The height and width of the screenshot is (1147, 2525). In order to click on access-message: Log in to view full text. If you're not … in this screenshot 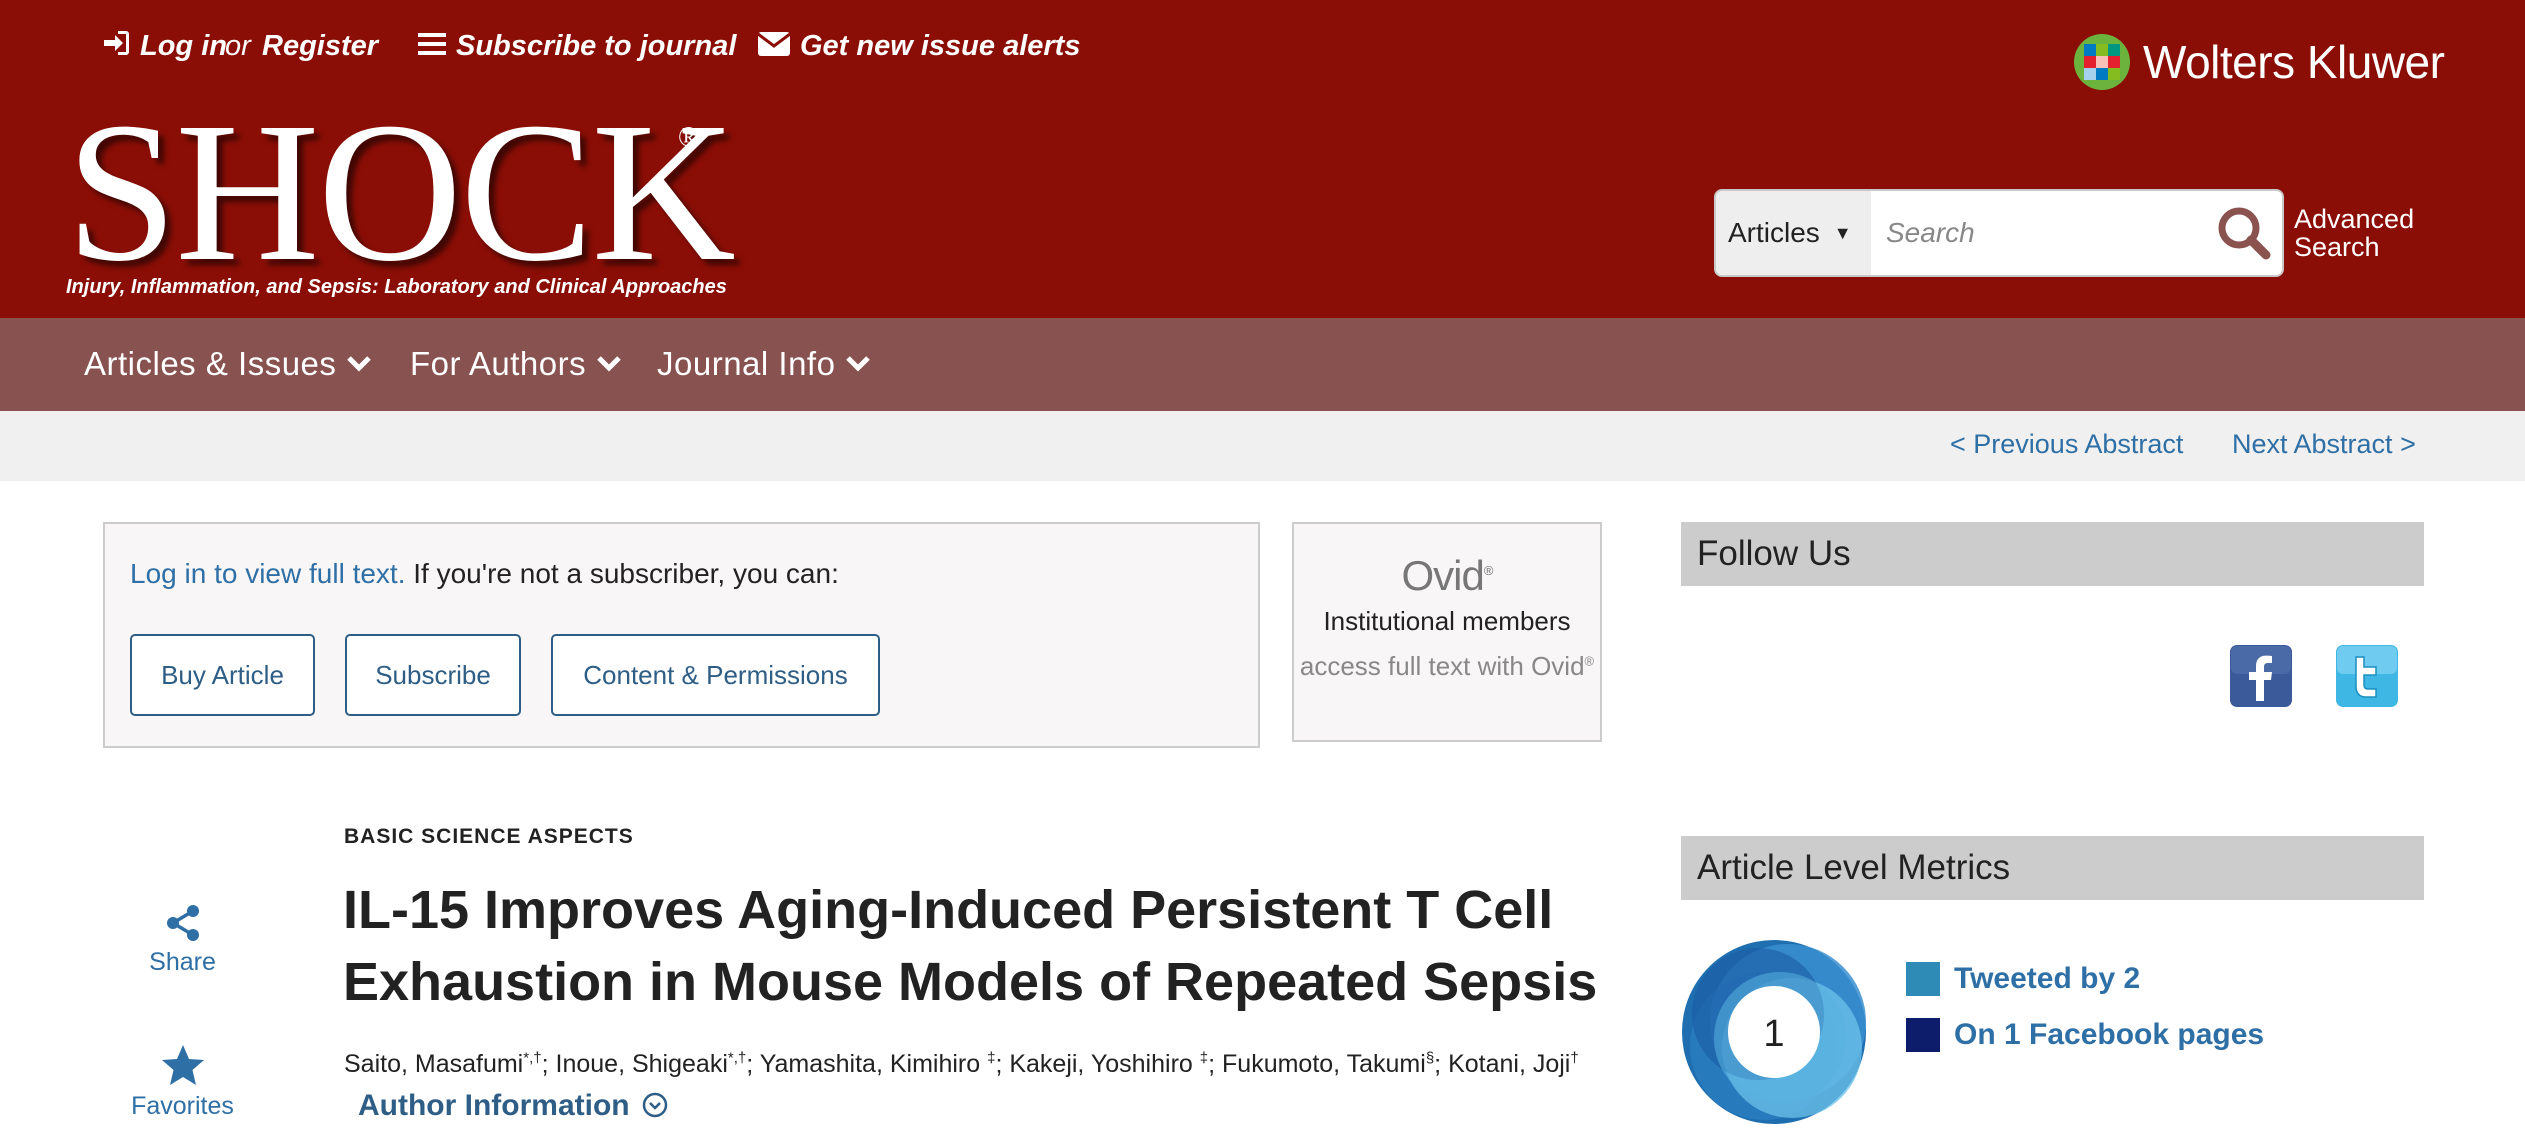, I will do `click(484, 574)`.